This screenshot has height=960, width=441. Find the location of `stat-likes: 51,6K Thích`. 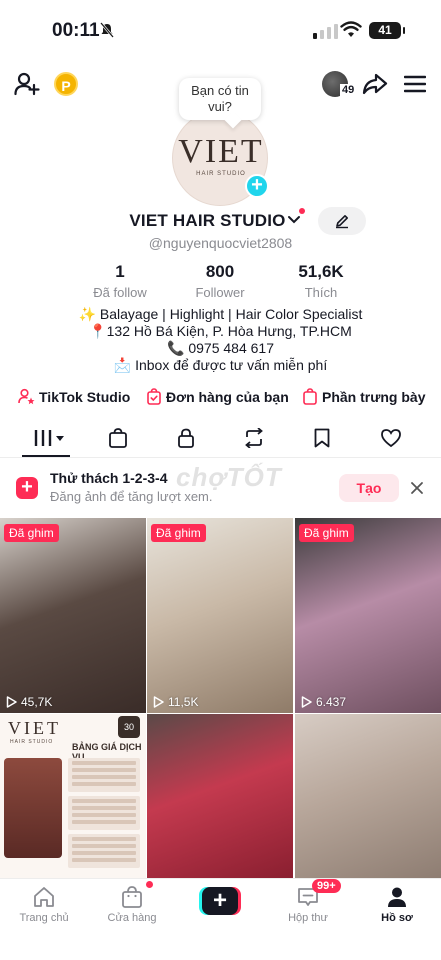

stat-likes: 51,6K Thích is located at coordinates (321, 281).